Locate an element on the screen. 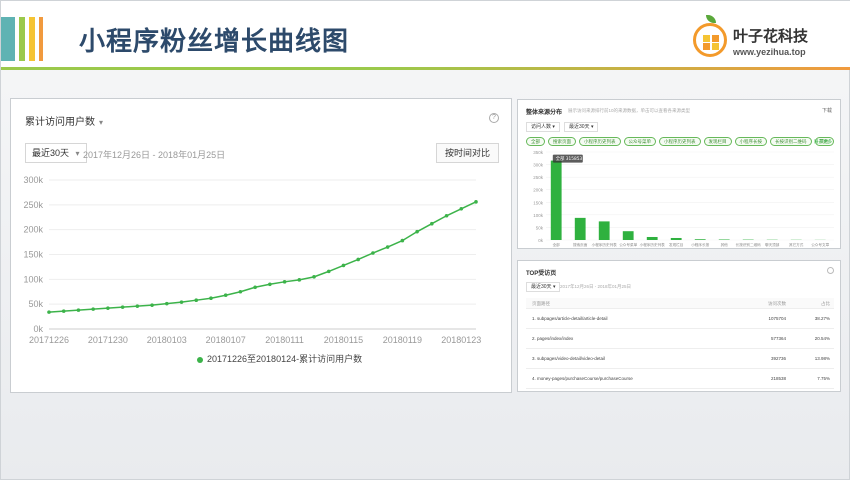  visit-count: 1075704 is located at coordinates (777, 318).